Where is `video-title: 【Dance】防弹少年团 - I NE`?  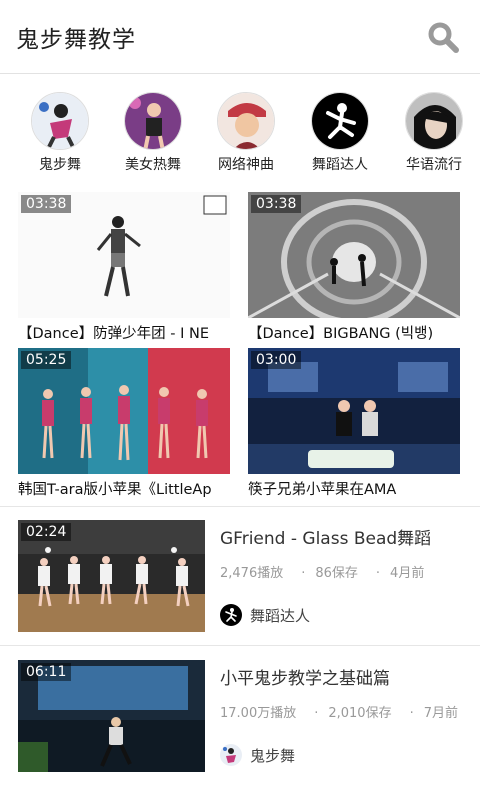 video-title: 【Dance】防弹少年团 - I NE is located at coordinates (113, 334).